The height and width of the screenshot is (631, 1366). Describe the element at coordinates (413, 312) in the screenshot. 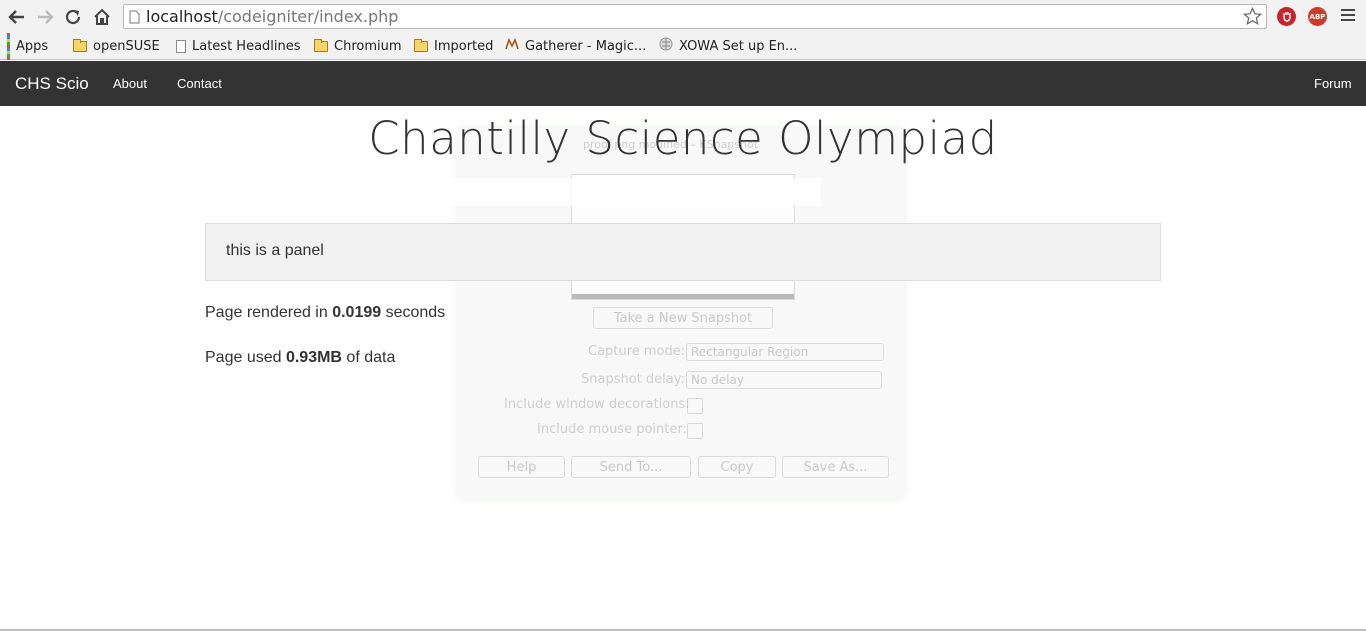

I see `render-time-suffix: seconds` at that location.